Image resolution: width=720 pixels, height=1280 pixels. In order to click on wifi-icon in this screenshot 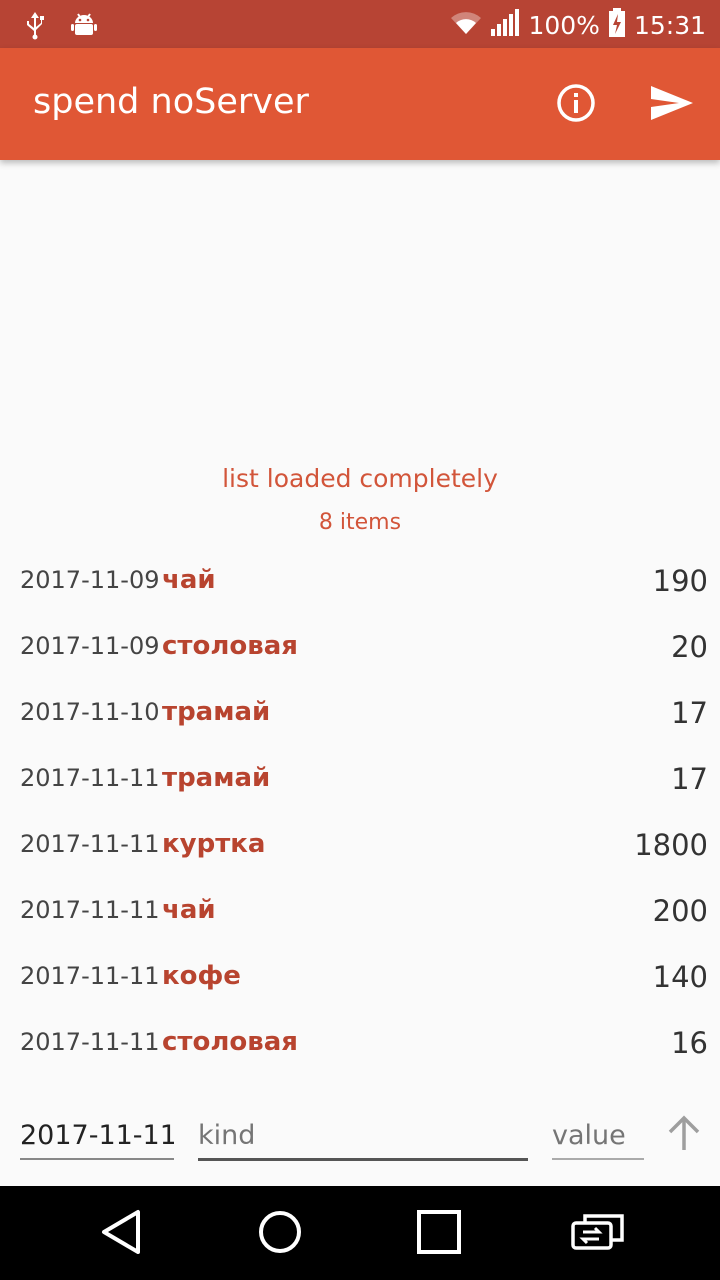, I will do `click(466, 25)`.